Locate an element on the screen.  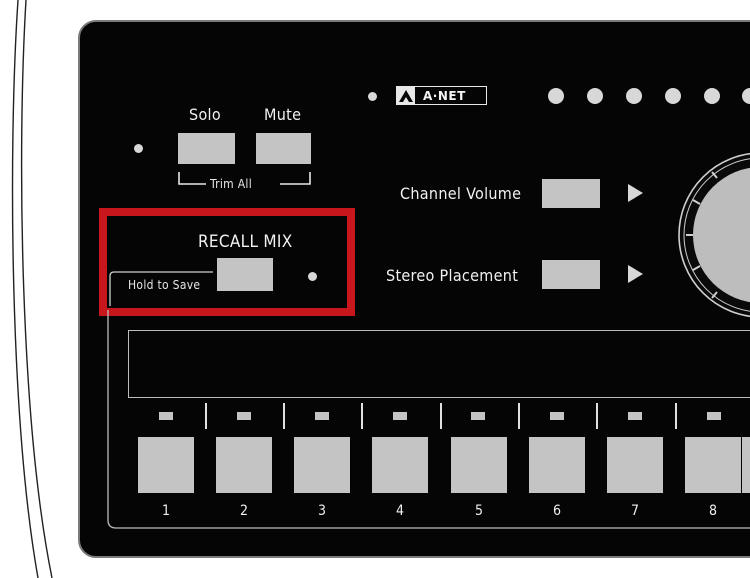
channel-number: 6 is located at coordinates (556, 511).